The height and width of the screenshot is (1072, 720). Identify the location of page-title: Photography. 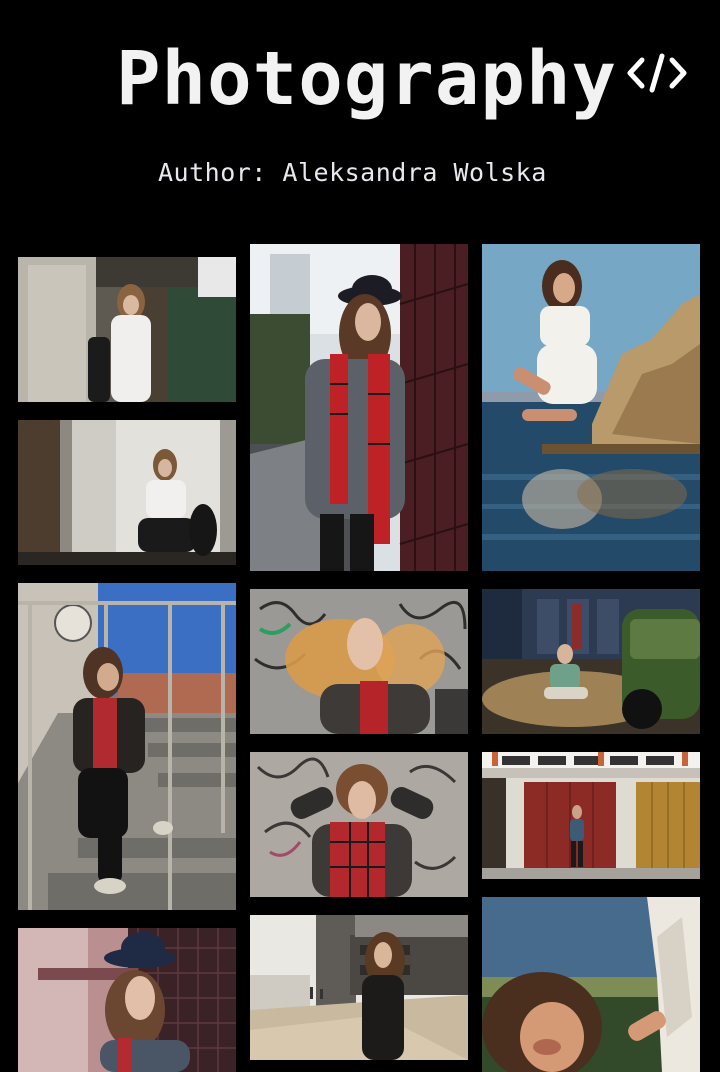
(367, 79).